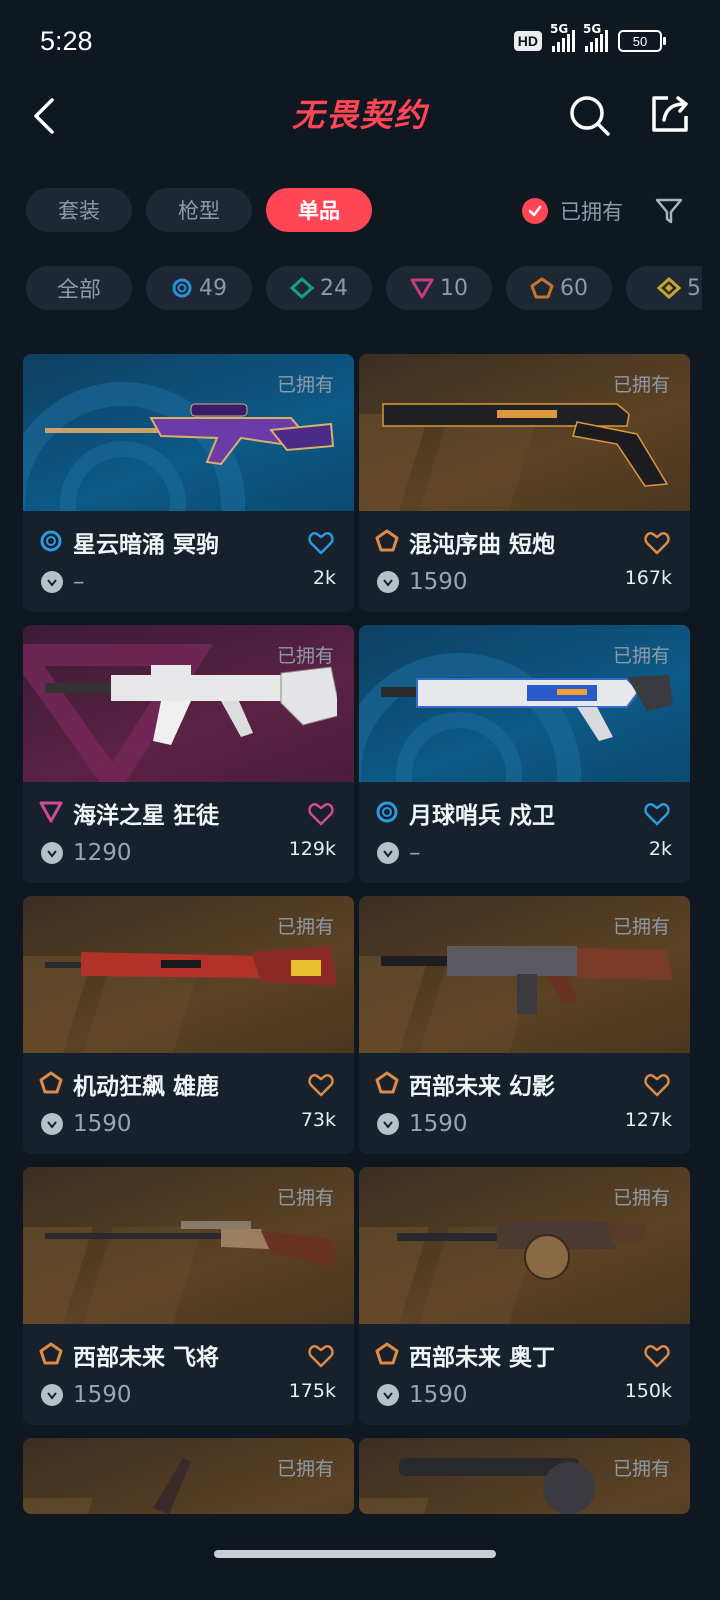 This screenshot has width=720, height=1600. What do you see at coordinates (146, 1087) in the screenshot?
I see `skin-name: 机动狂飙 雄鹿` at bounding box center [146, 1087].